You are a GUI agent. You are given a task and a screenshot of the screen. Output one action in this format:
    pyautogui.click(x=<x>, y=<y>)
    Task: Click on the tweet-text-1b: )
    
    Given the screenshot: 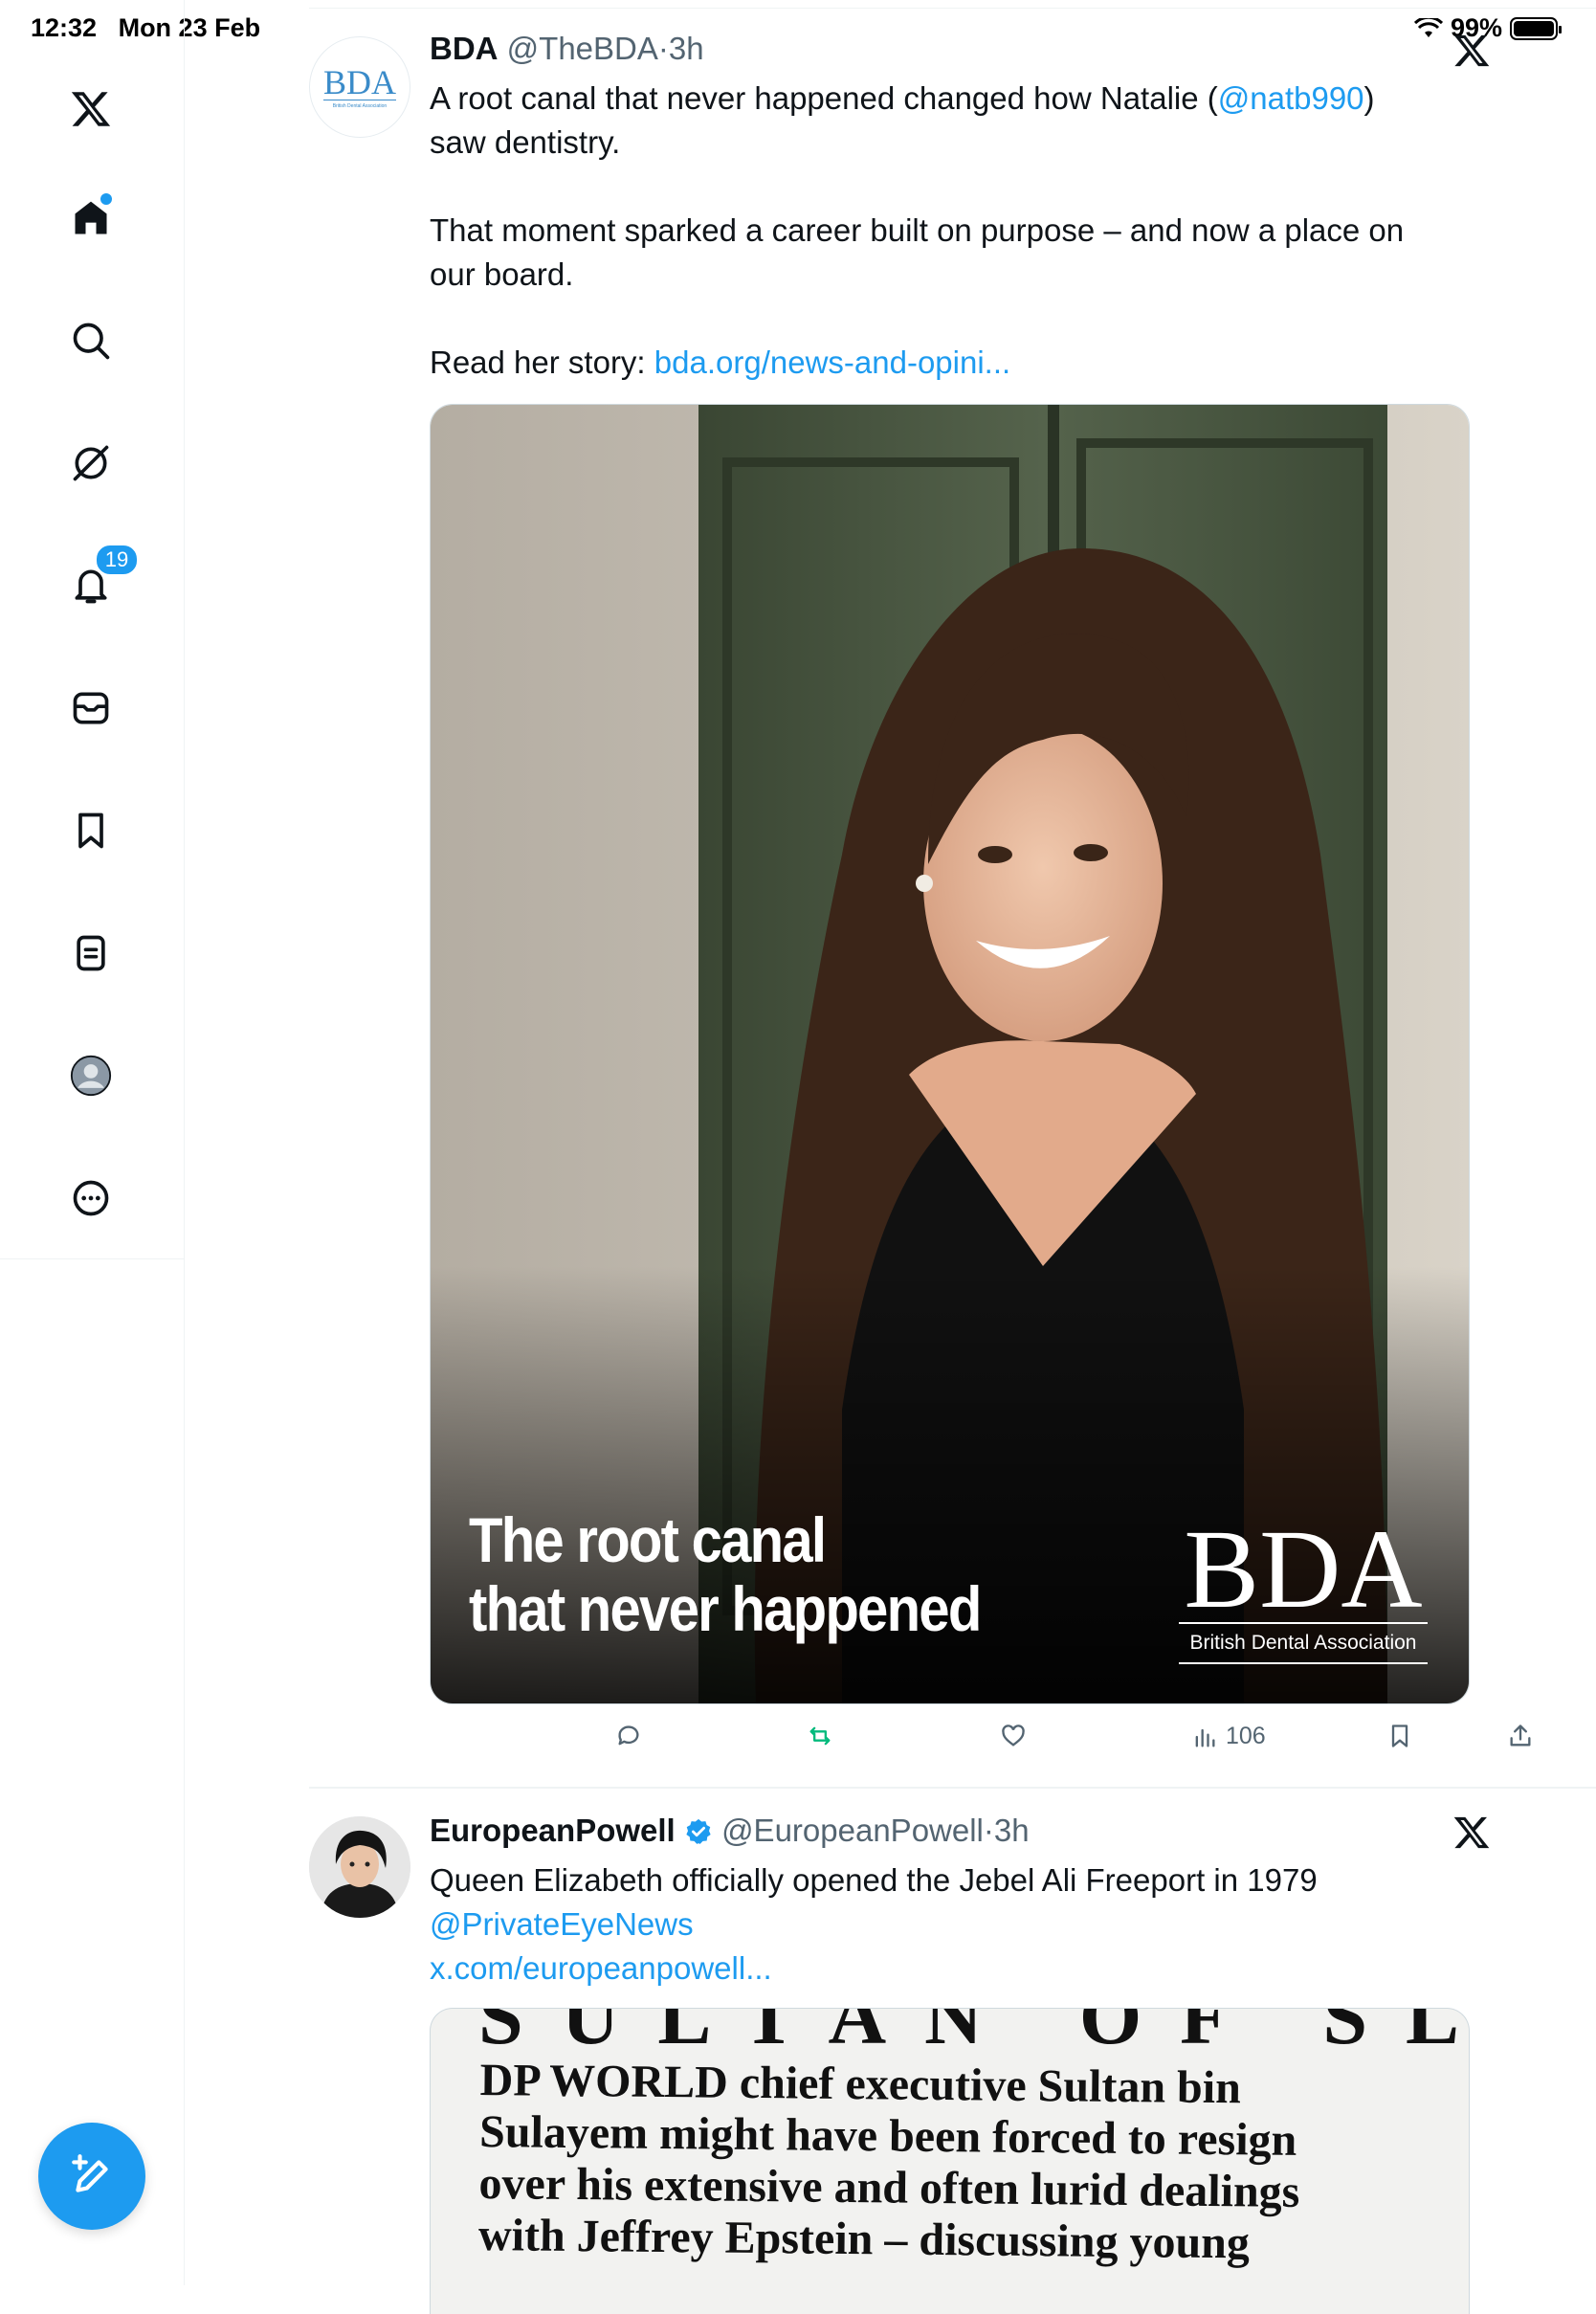 What is the action you would take?
    pyautogui.click(x=1369, y=98)
    